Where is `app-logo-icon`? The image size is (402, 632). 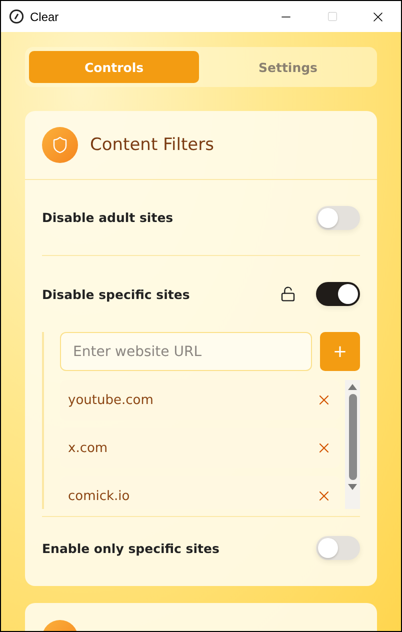
app-logo-icon is located at coordinates (16, 16).